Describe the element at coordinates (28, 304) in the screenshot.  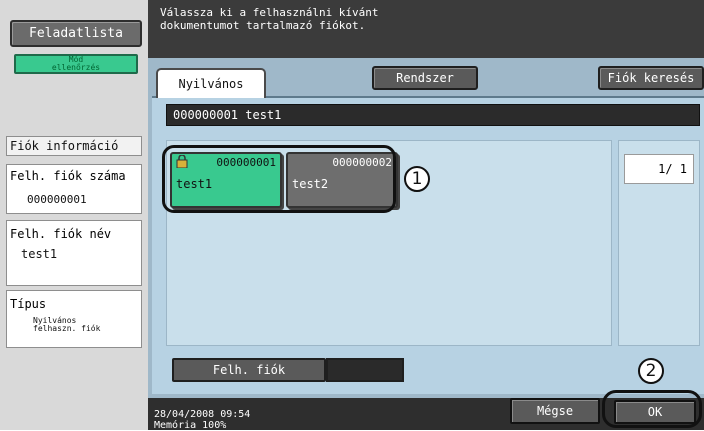
I see `type-label: Típus` at that location.